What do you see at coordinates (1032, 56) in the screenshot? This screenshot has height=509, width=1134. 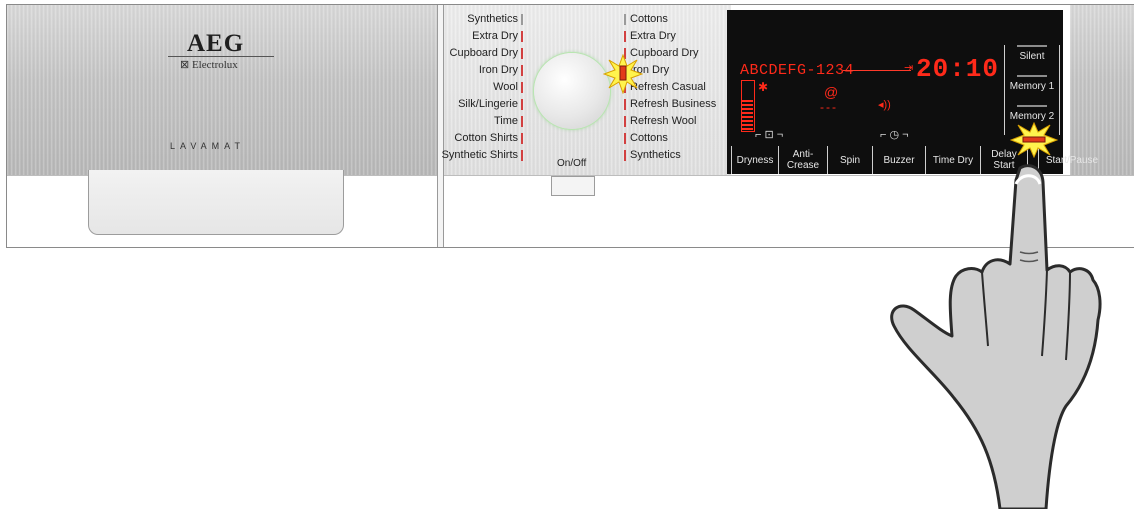 I see `silent-label: Silent` at bounding box center [1032, 56].